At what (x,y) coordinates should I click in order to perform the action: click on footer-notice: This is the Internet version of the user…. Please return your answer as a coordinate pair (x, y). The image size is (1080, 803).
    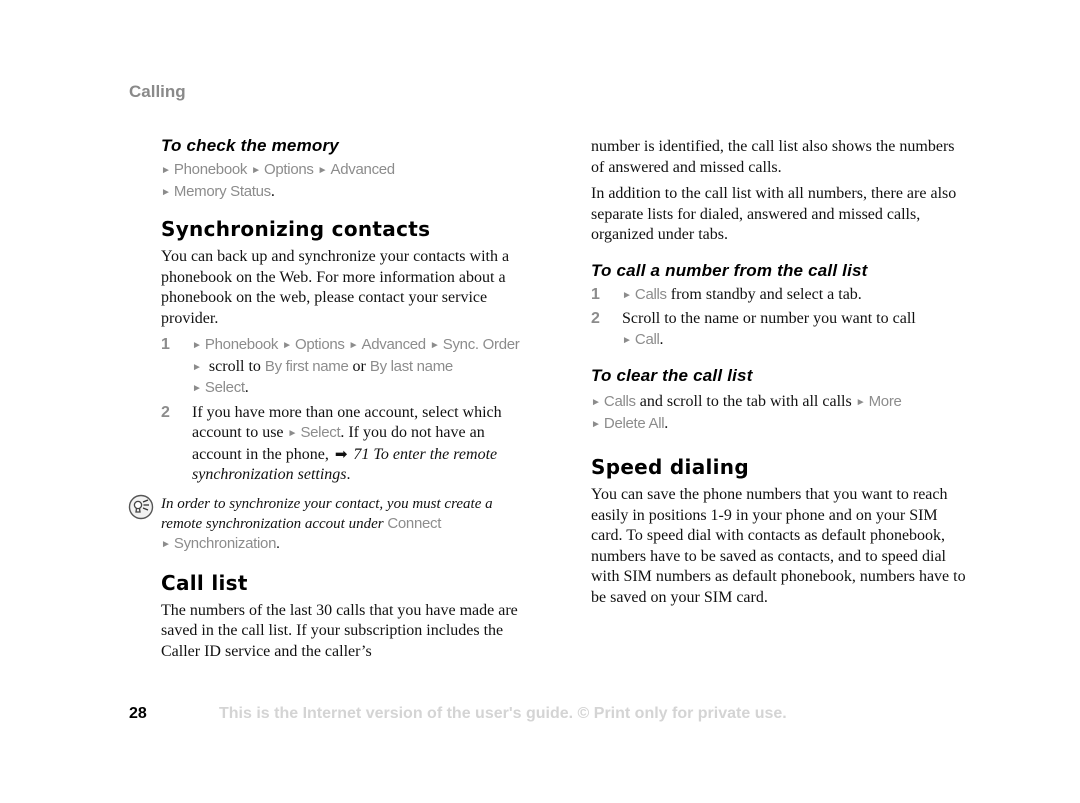
    Looking at the image, I should click on (503, 713).